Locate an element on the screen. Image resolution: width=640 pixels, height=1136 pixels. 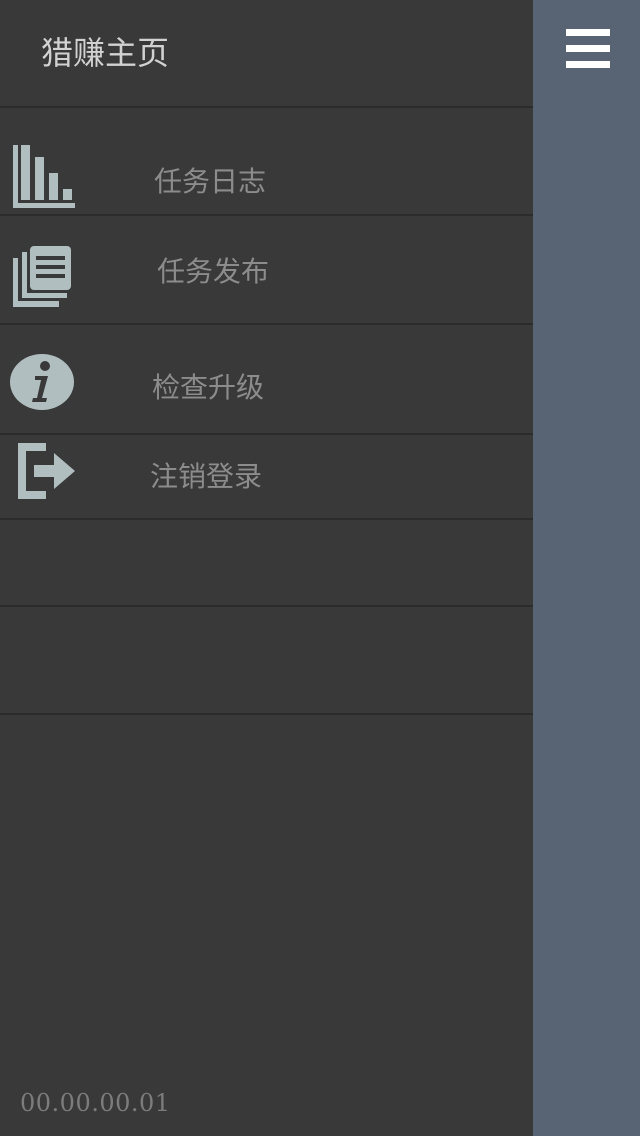
info-icon is located at coordinates (42, 382).